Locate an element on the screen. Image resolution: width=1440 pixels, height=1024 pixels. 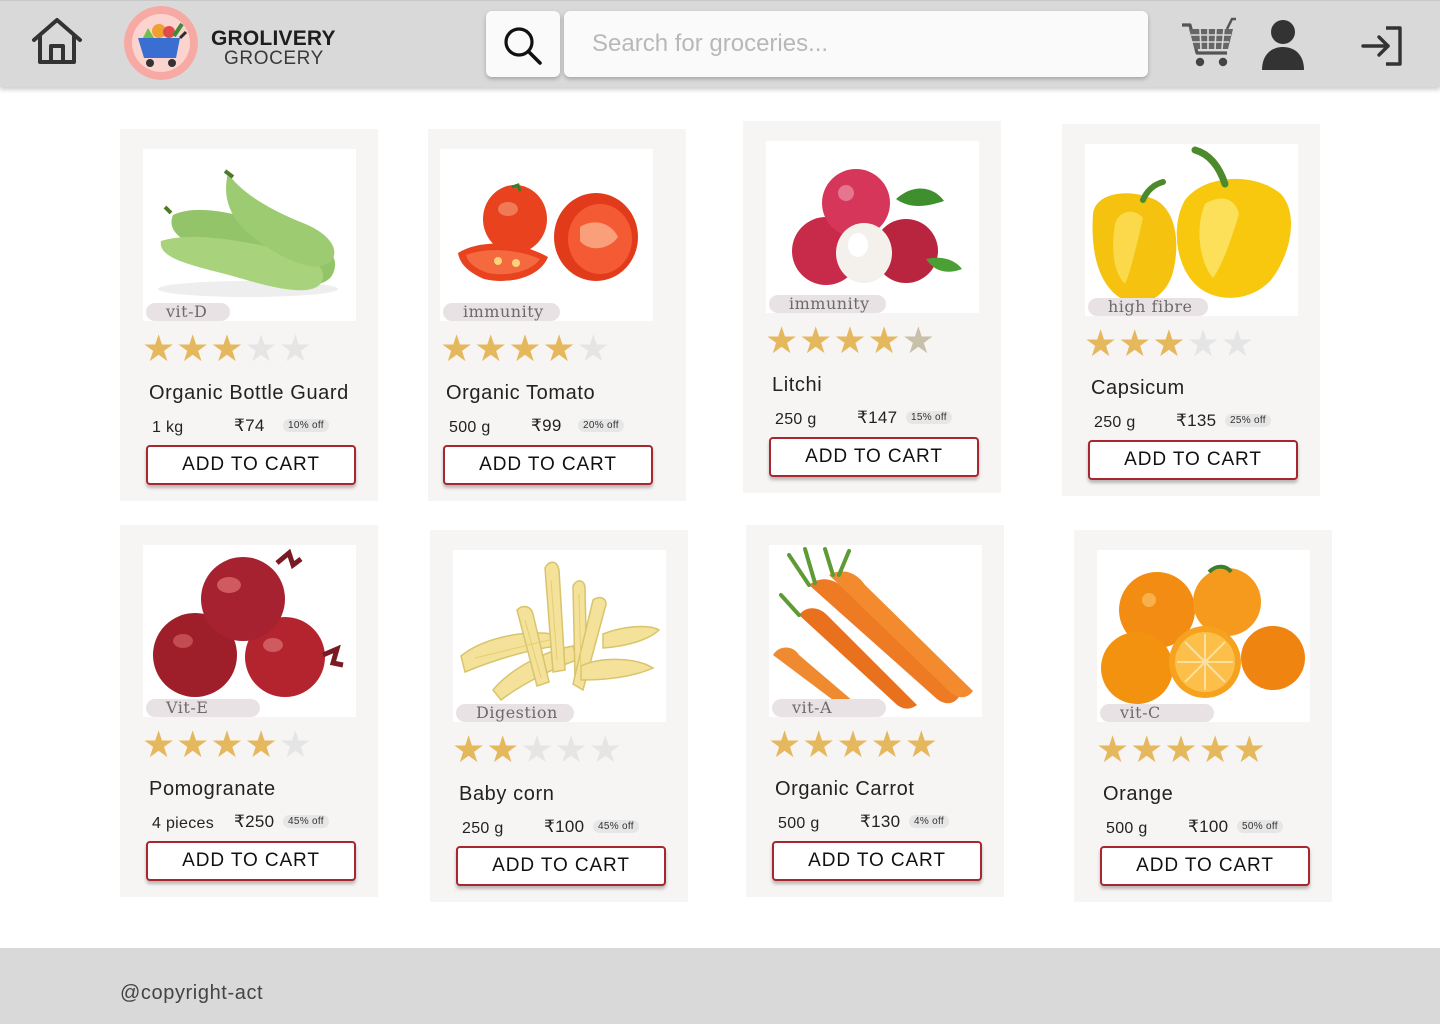
cart-icon is located at coordinates (1209, 42).